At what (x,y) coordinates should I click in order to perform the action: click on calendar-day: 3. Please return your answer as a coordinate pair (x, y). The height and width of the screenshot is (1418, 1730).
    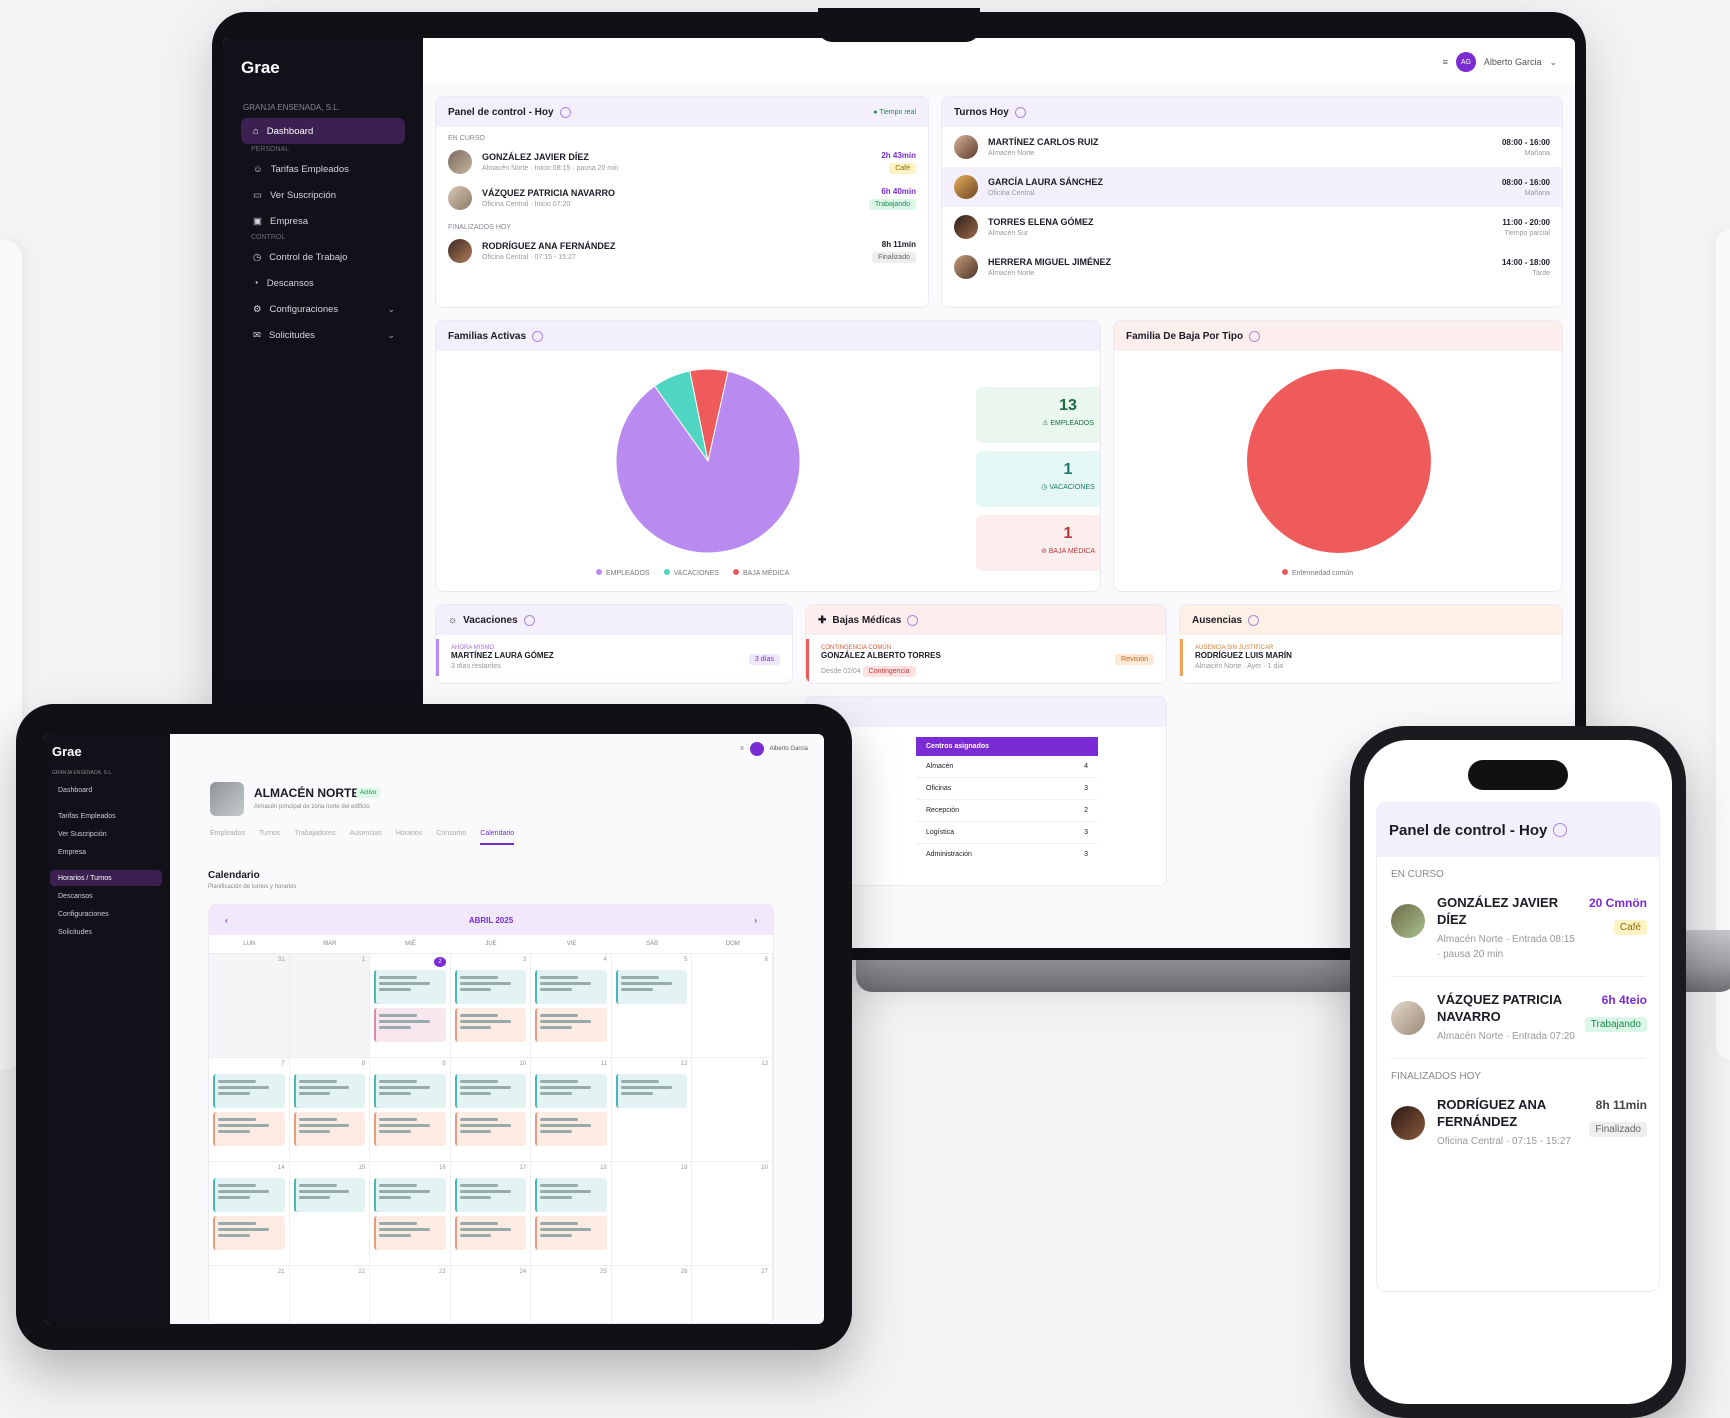
    Looking at the image, I should click on (491, 1006).